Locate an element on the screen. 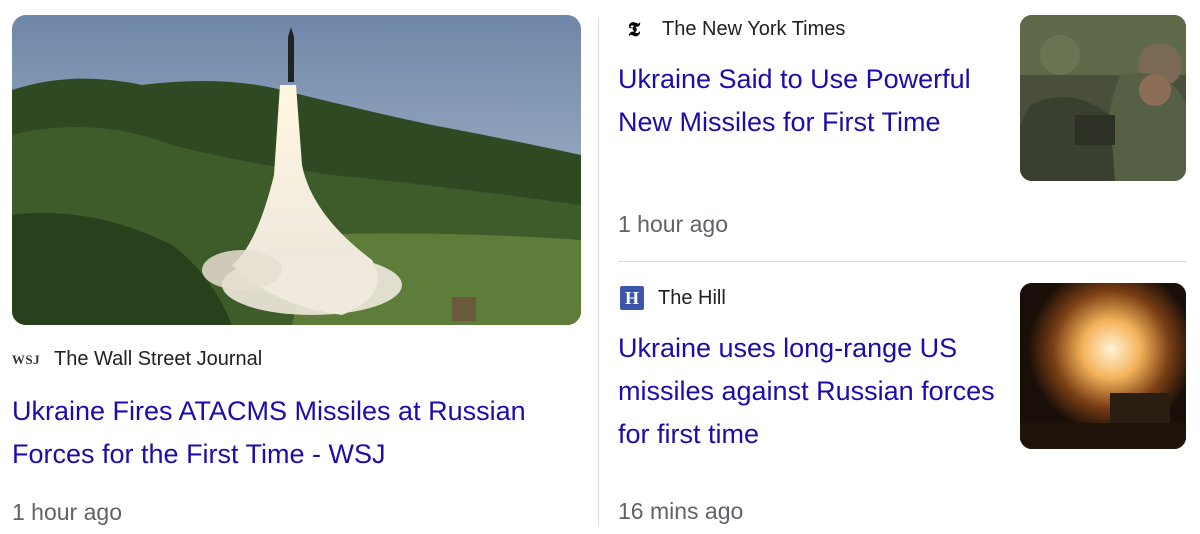 This screenshot has height=534, width=1200. hill-source-name: The Hill is located at coordinates (692, 297).